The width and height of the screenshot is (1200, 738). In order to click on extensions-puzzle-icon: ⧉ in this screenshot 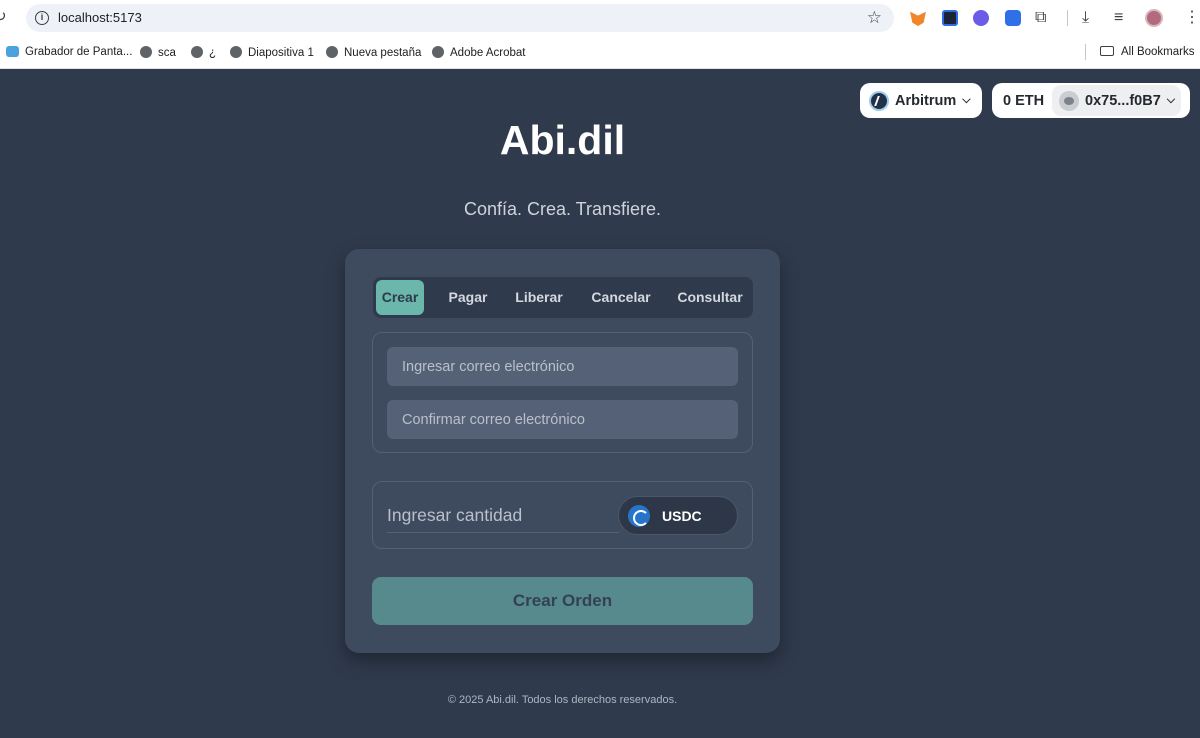, I will do `click(1040, 18)`.